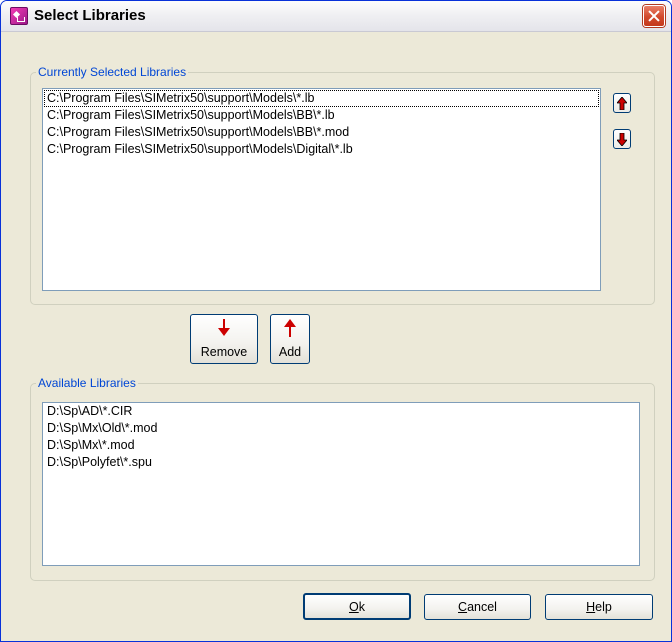 The width and height of the screenshot is (672, 642). What do you see at coordinates (224, 352) in the screenshot?
I see `remove-label: Remove` at bounding box center [224, 352].